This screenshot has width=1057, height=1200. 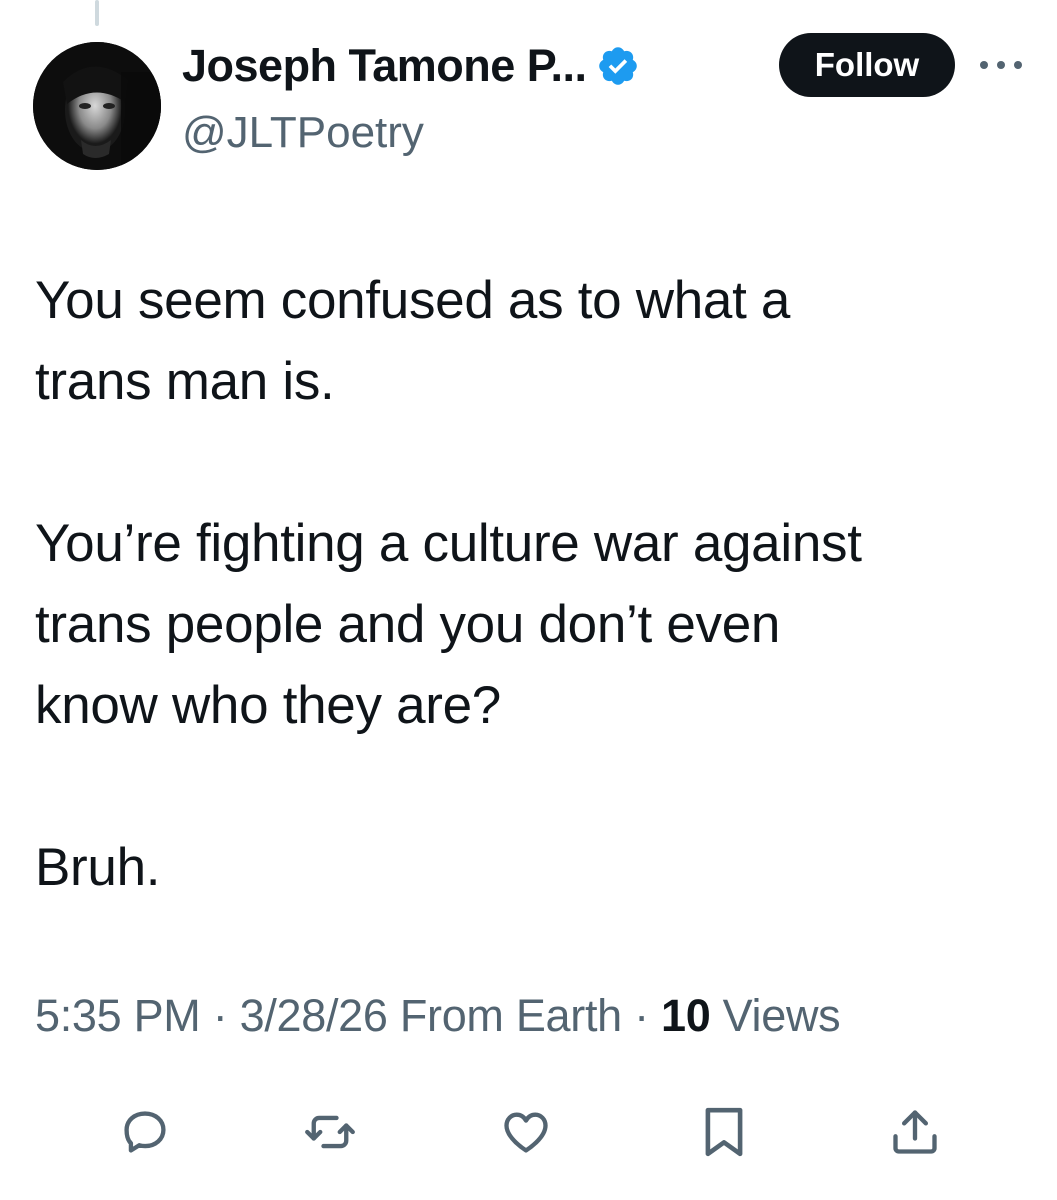 What do you see at coordinates (685, 1015) in the screenshot?
I see `views-count: 10` at bounding box center [685, 1015].